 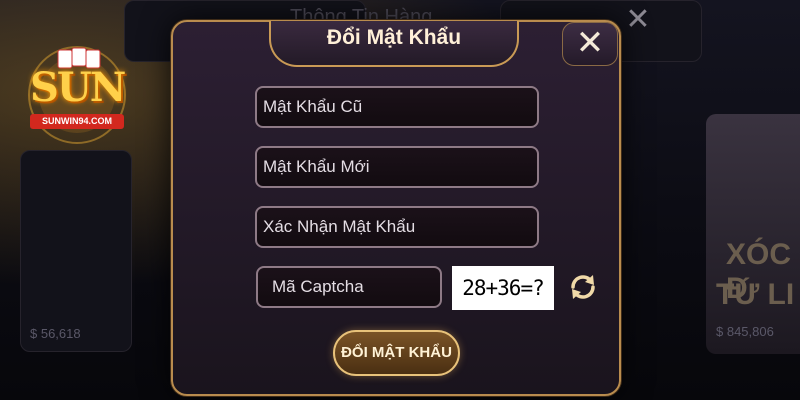 I want to click on lobby-game-card, so click(x=76, y=251).